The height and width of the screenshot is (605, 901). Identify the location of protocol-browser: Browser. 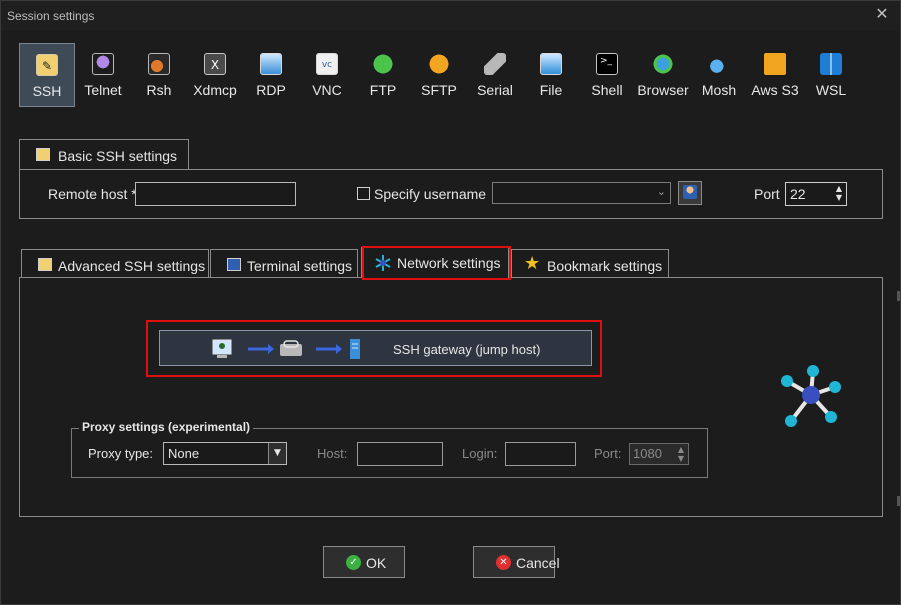
(663, 75).